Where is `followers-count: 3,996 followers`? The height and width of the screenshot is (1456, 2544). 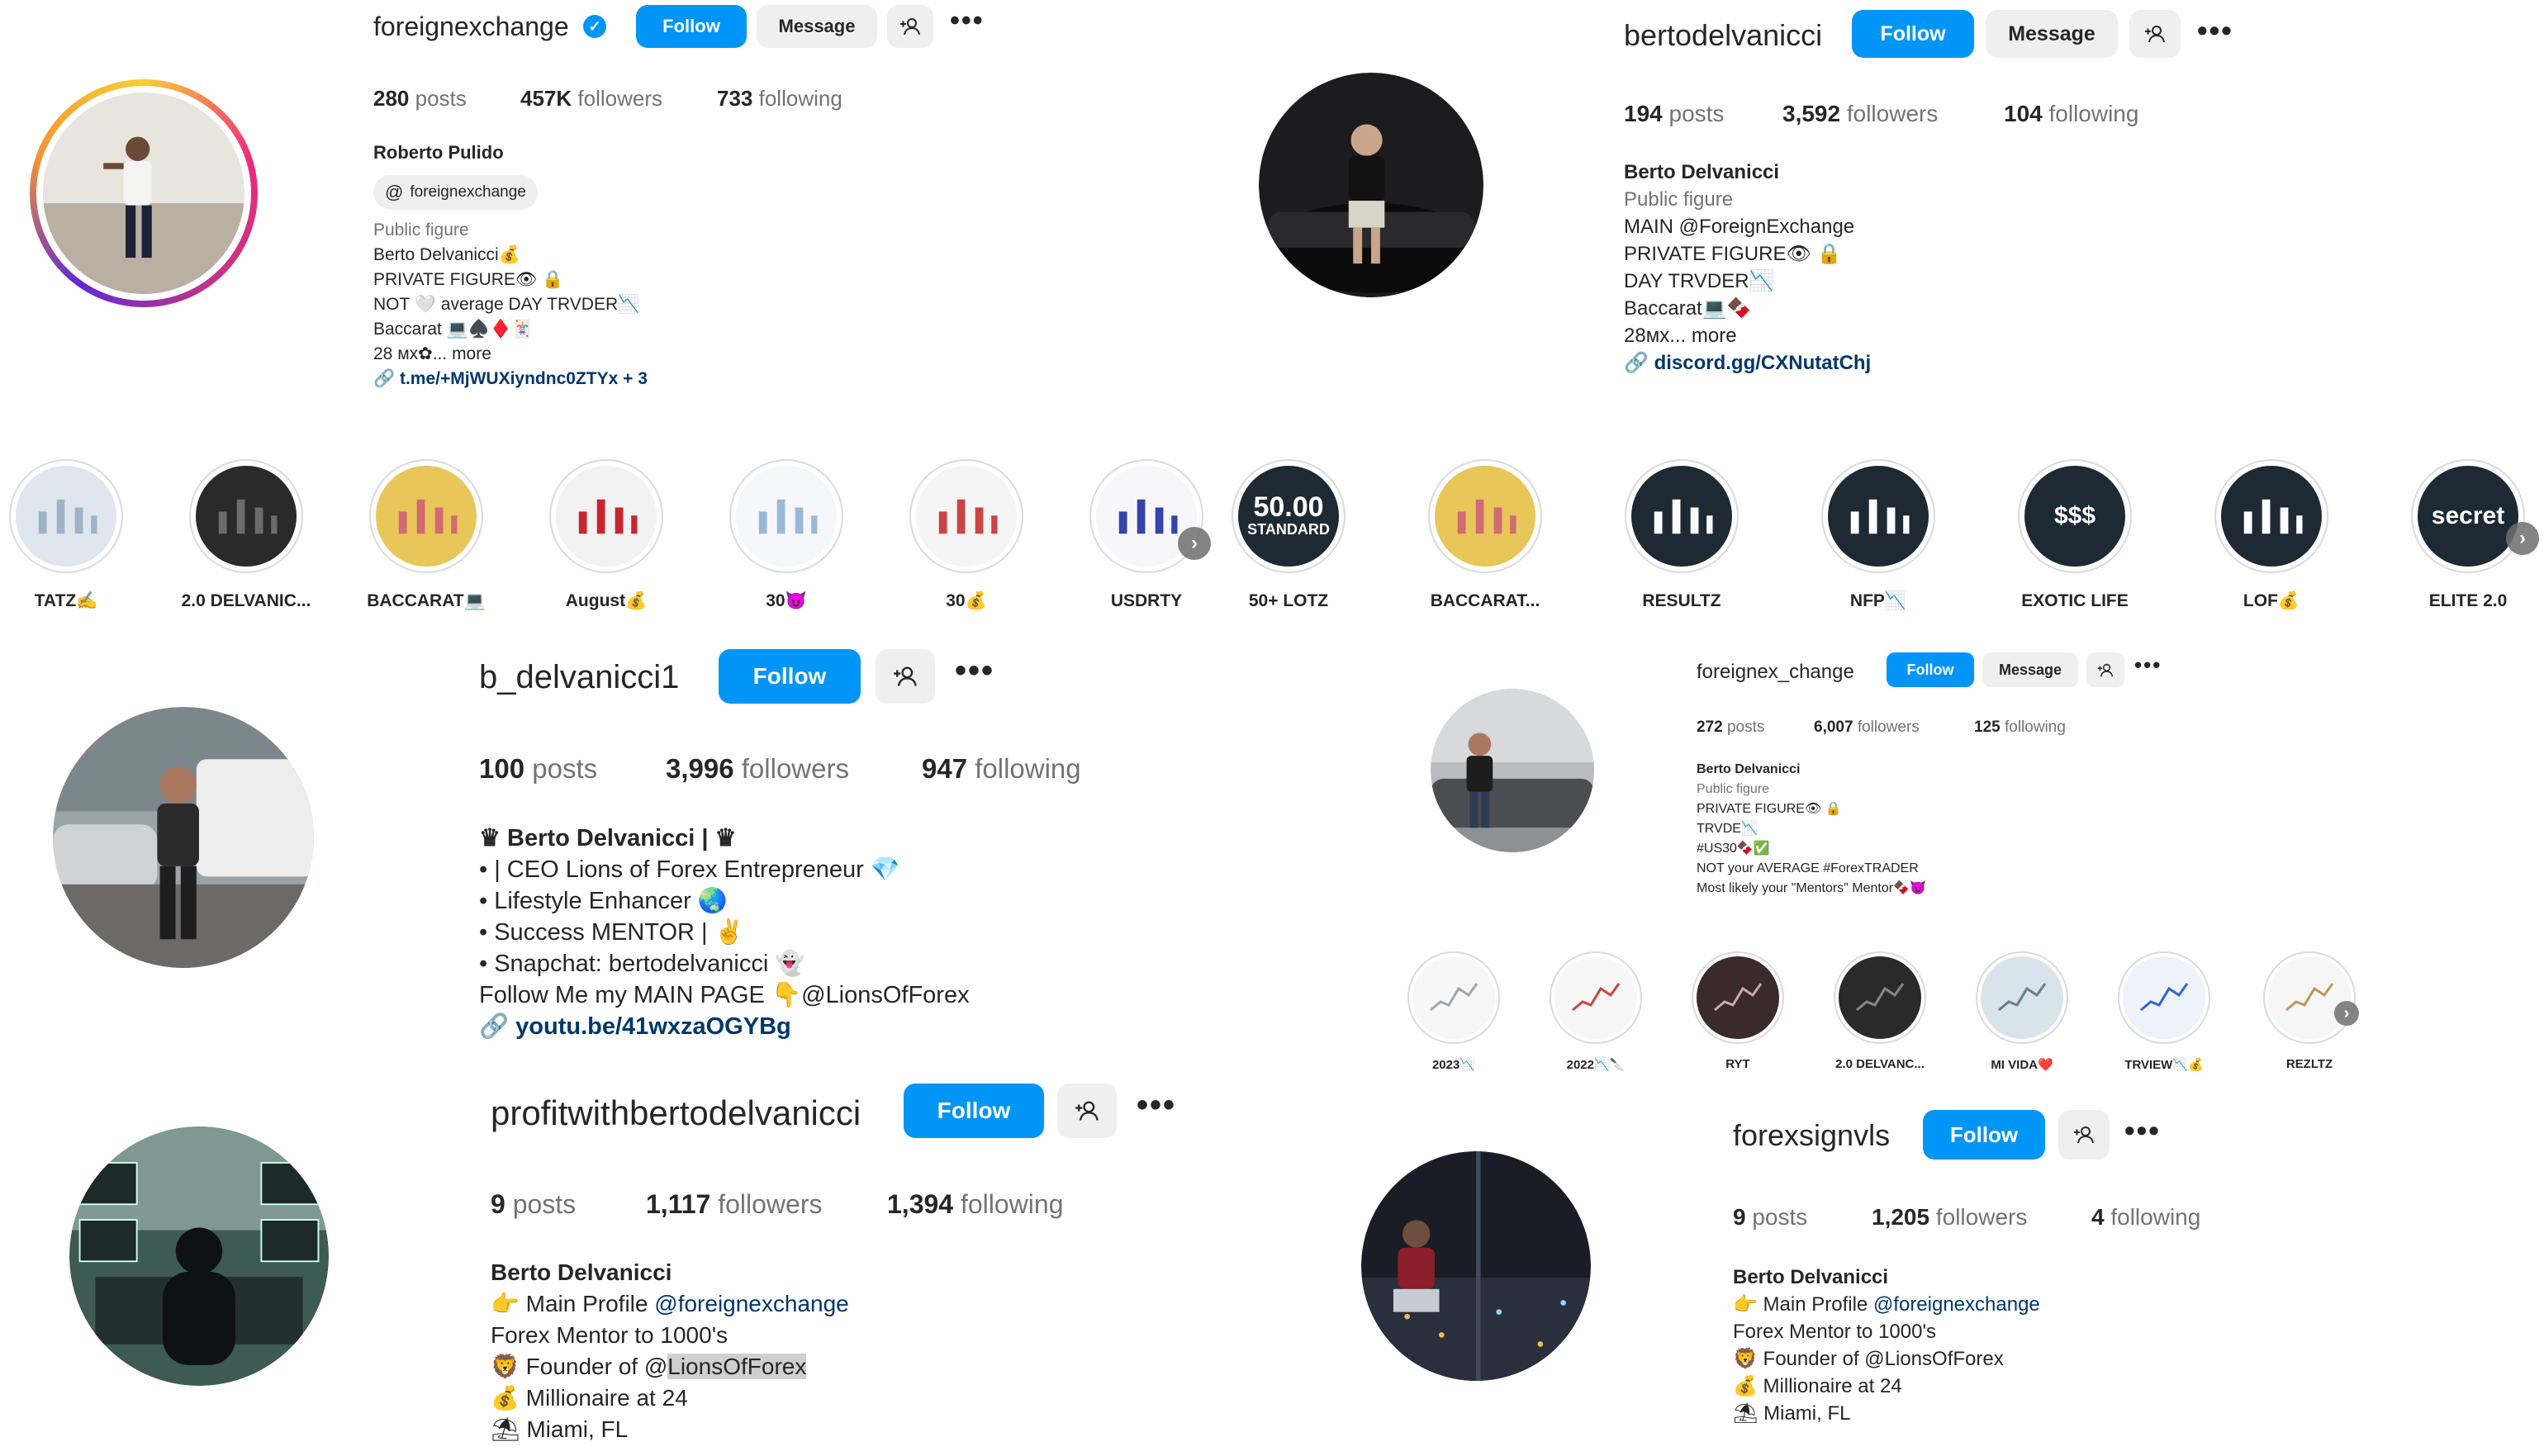
followers-count: 3,996 followers is located at coordinates (758, 769).